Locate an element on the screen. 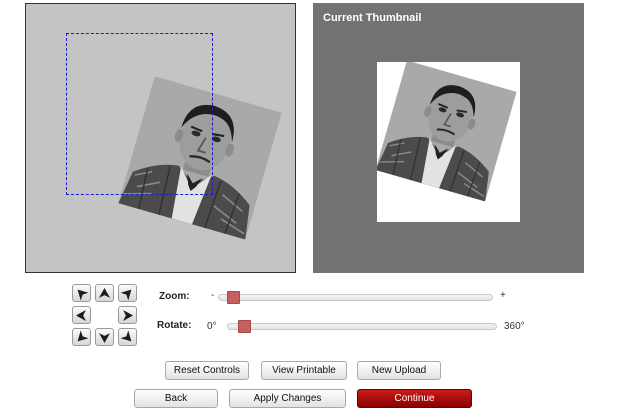 This screenshot has width=630, height=413. zoom-label: Zoom: is located at coordinates (174, 296).